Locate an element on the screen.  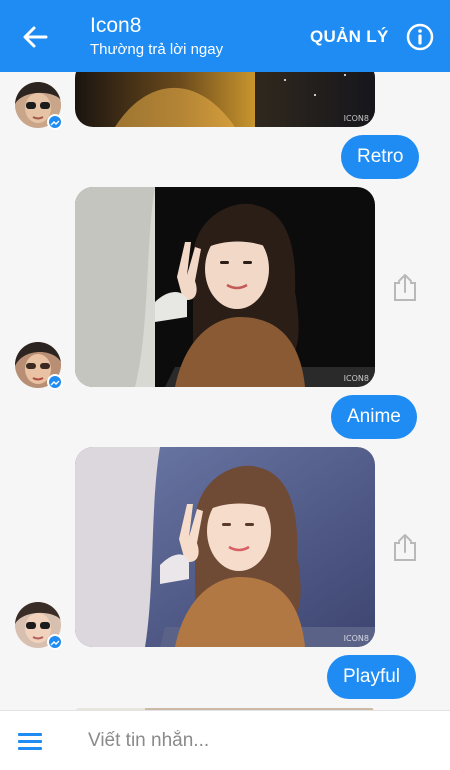
conversation-title: Icon8 is located at coordinates (116, 25).